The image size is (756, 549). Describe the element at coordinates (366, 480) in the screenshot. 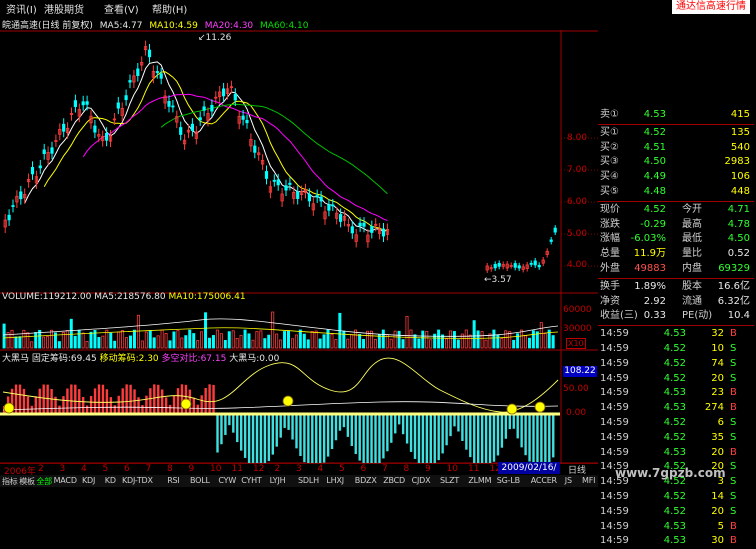

I see `indicator-tab: BDZX` at that location.